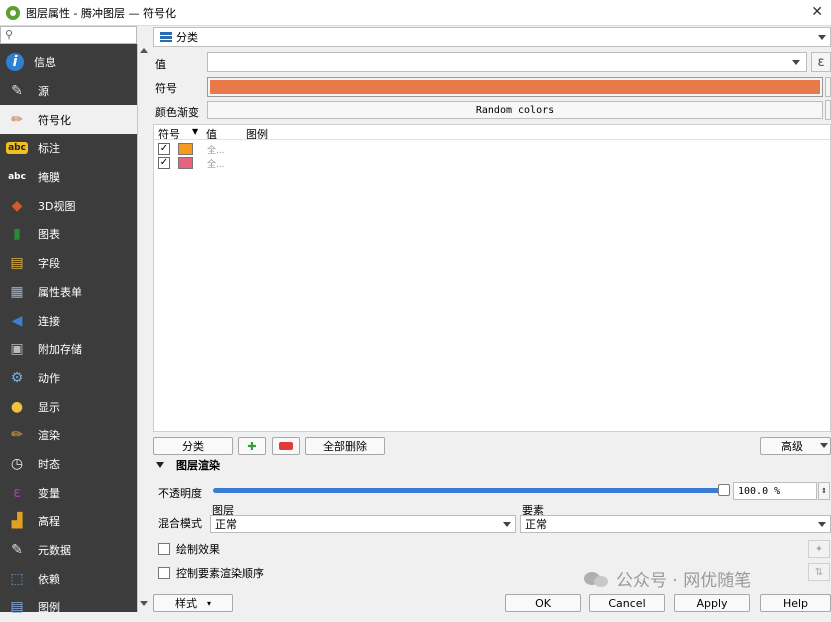  What do you see at coordinates (143, 328) in the screenshot?
I see `sidebar-scrollbar` at bounding box center [143, 328].